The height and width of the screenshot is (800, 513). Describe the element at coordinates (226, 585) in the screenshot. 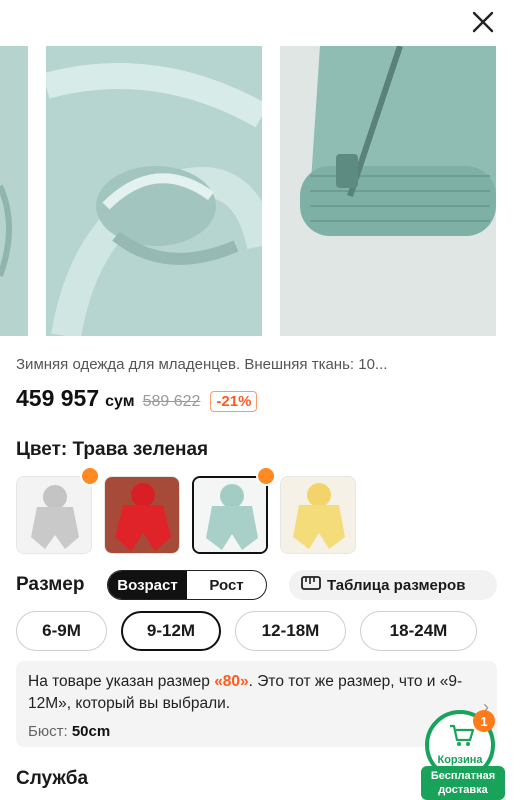

I see `tab-height: Рост` at that location.